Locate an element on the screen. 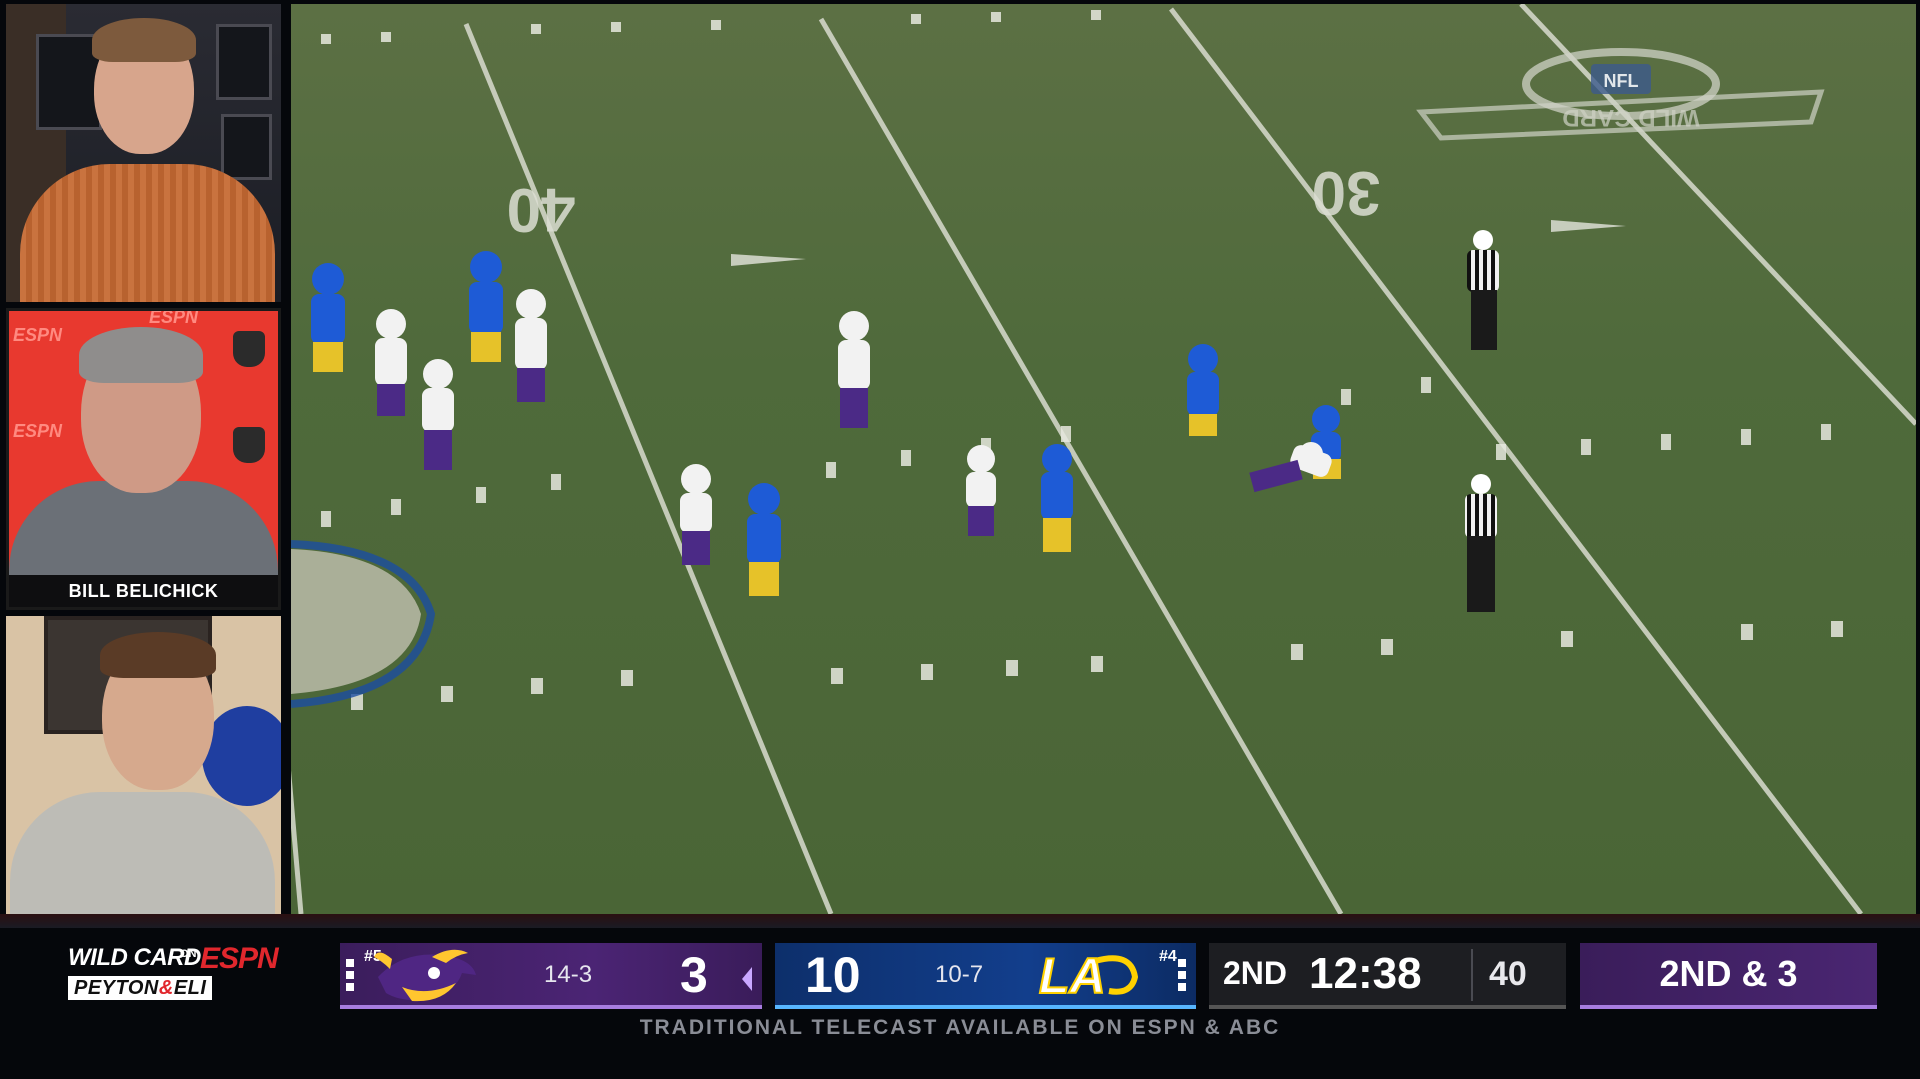 This screenshot has height=1079, width=1920. game-clock-panel: 2ND 12:38 40 is located at coordinates (1387, 976).